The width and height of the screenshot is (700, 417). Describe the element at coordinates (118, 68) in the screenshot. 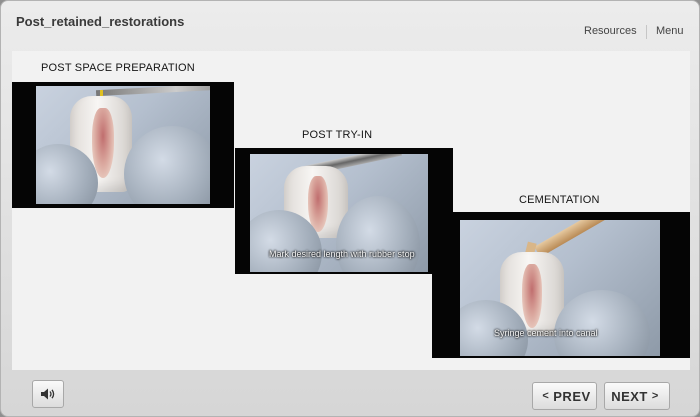

I see `caption-post-space-preparation: POST SPACE PREPARATION` at that location.